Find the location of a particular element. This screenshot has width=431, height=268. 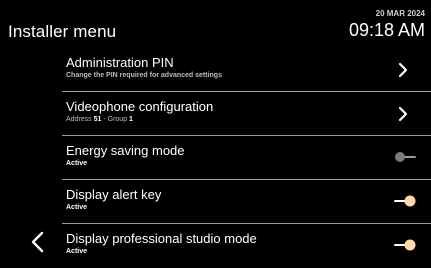

menu-item-energy-saving-mode: Energy saving mode Active is located at coordinates (246, 158).